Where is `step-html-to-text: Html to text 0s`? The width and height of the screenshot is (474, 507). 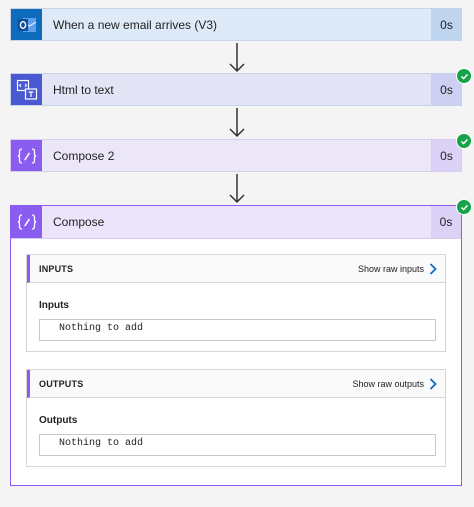
step-html-to-text: Html to text 0s is located at coordinates (236, 89).